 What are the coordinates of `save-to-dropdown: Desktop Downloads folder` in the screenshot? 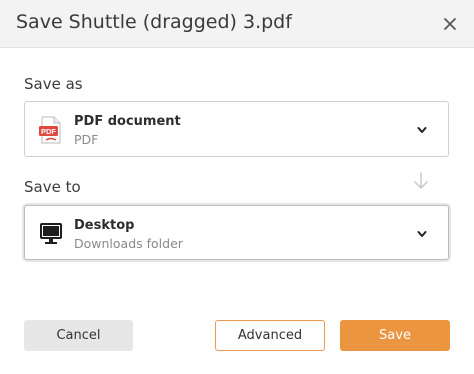 It's located at (236, 232).